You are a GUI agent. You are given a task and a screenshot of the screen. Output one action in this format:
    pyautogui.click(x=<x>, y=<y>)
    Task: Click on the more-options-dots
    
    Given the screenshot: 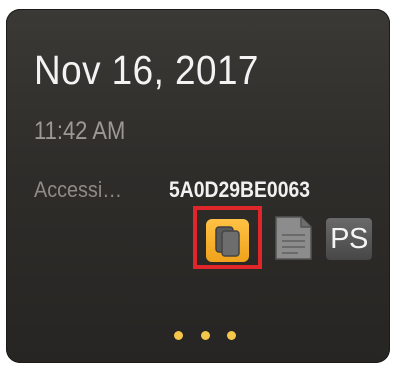 What is the action you would take?
    pyautogui.click(x=209, y=338)
    